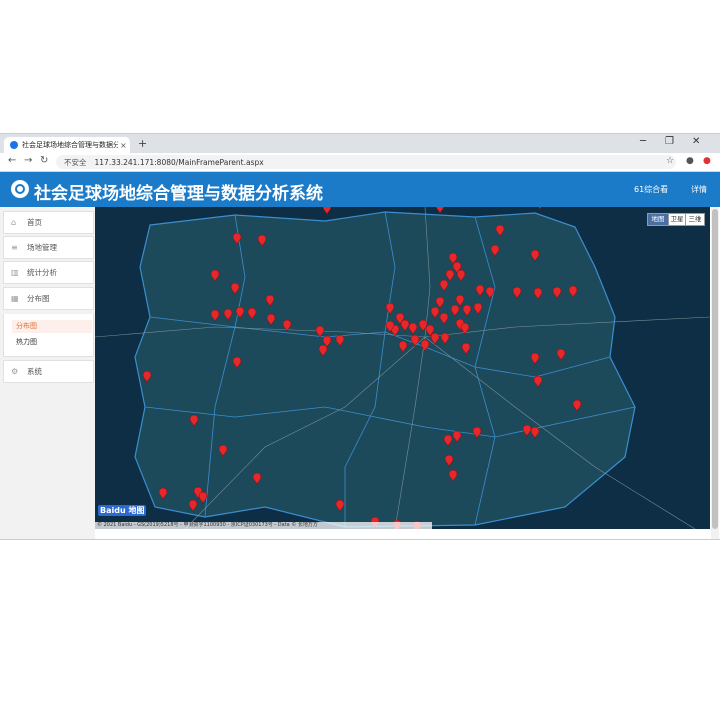 This screenshot has height=721, width=720. What do you see at coordinates (14, 222) in the screenshot?
I see `home-icon: ⌂` at bounding box center [14, 222].